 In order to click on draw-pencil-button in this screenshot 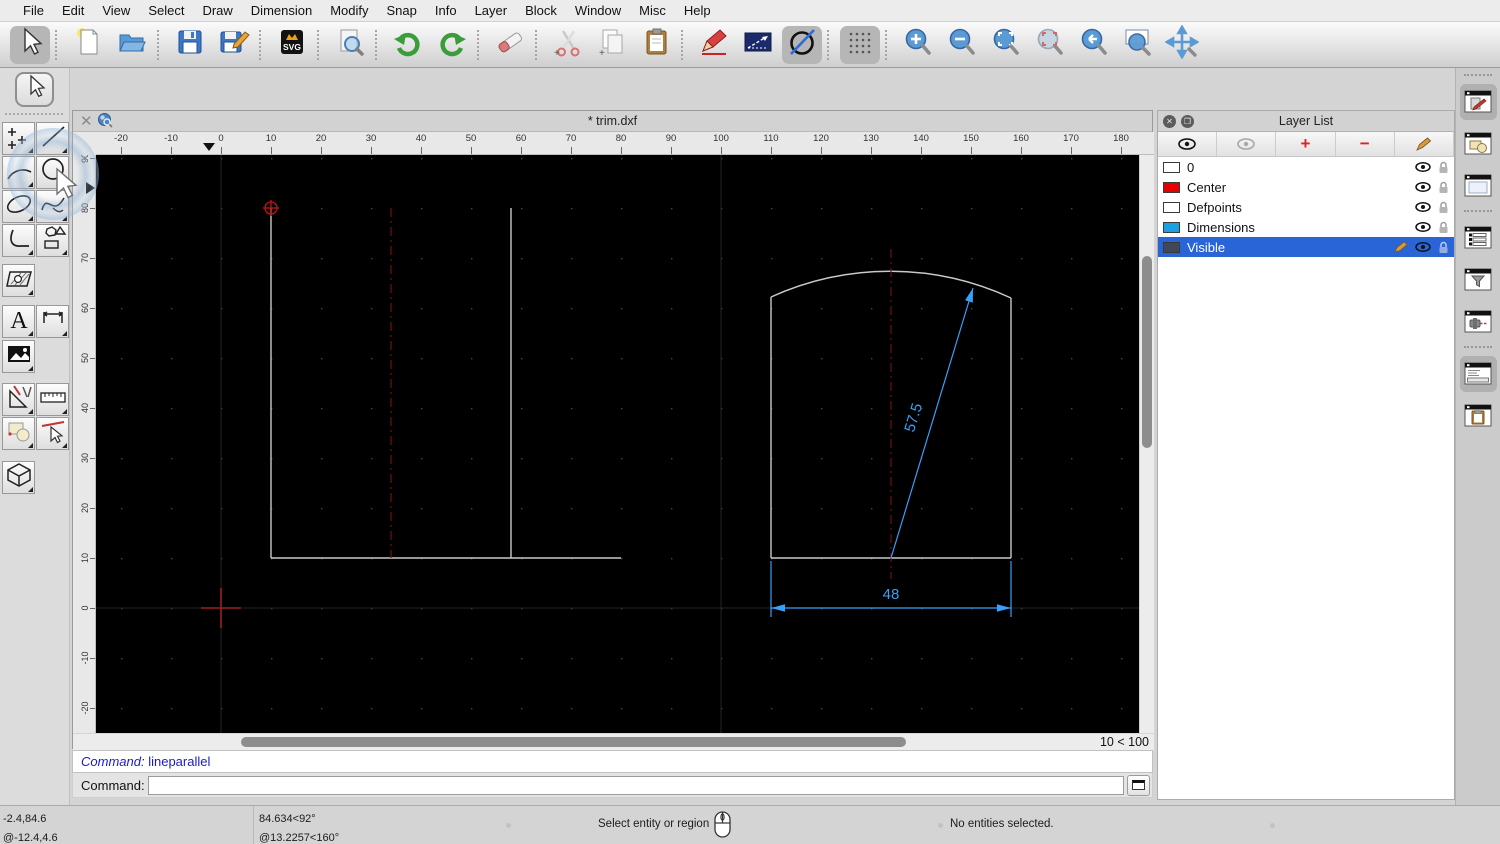, I will do `click(714, 45)`.